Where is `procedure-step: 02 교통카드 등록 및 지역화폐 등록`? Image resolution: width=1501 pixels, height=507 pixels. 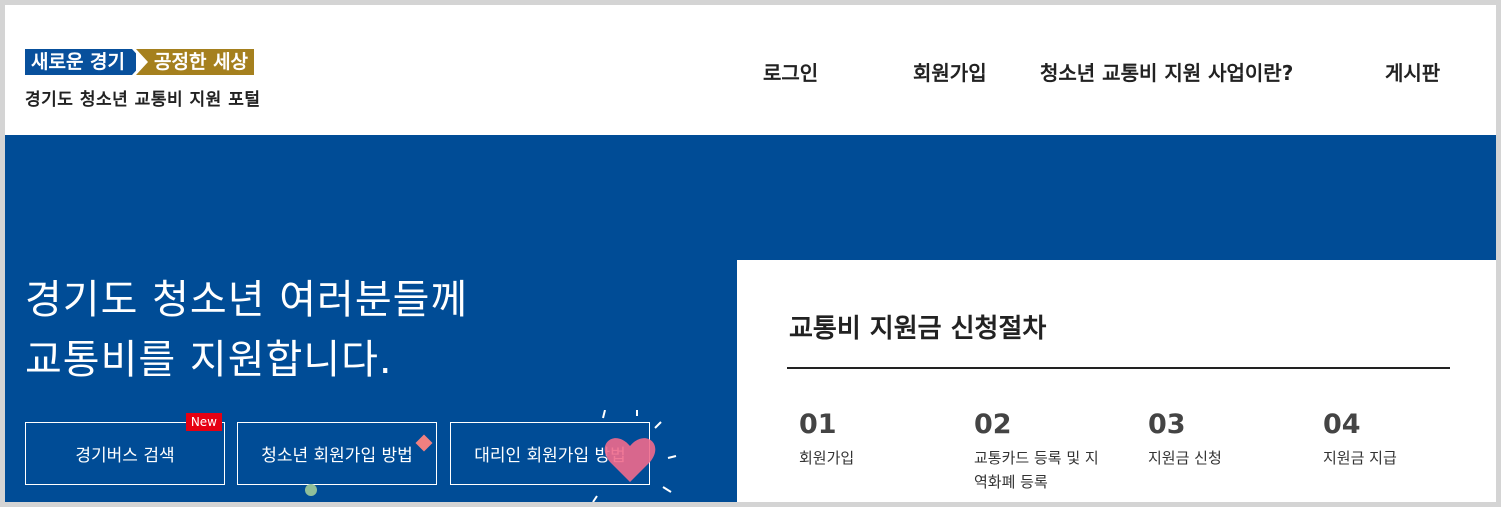 procedure-step: 02 교통카드 등록 및 지역화폐 등록 is located at coordinates (1036, 452).